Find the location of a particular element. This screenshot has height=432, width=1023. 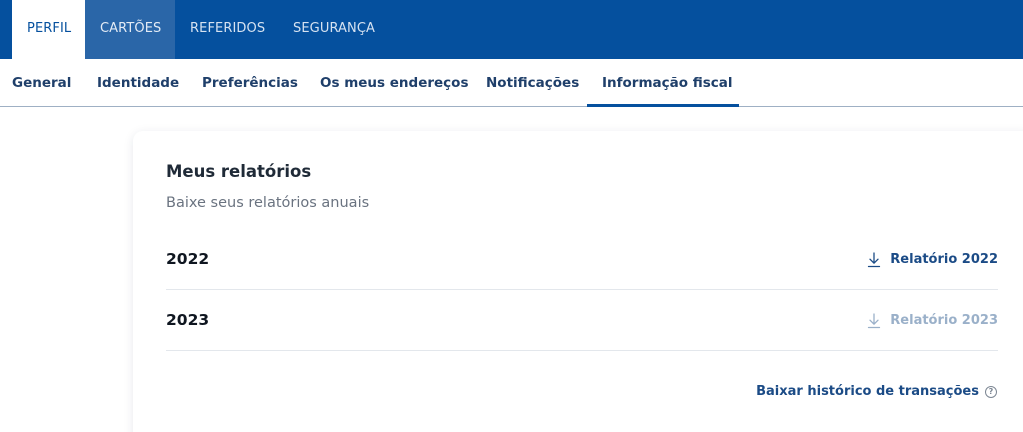

help-circle-icon: ? is located at coordinates (991, 391).